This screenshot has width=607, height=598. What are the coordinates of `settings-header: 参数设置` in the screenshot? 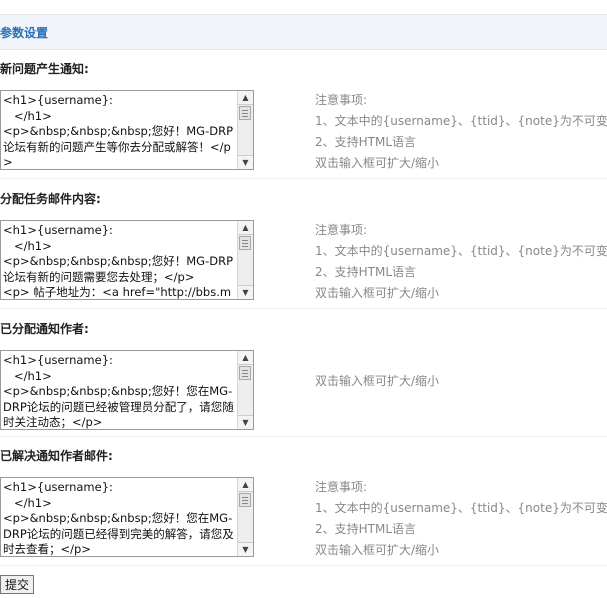 It's located at (303, 32).